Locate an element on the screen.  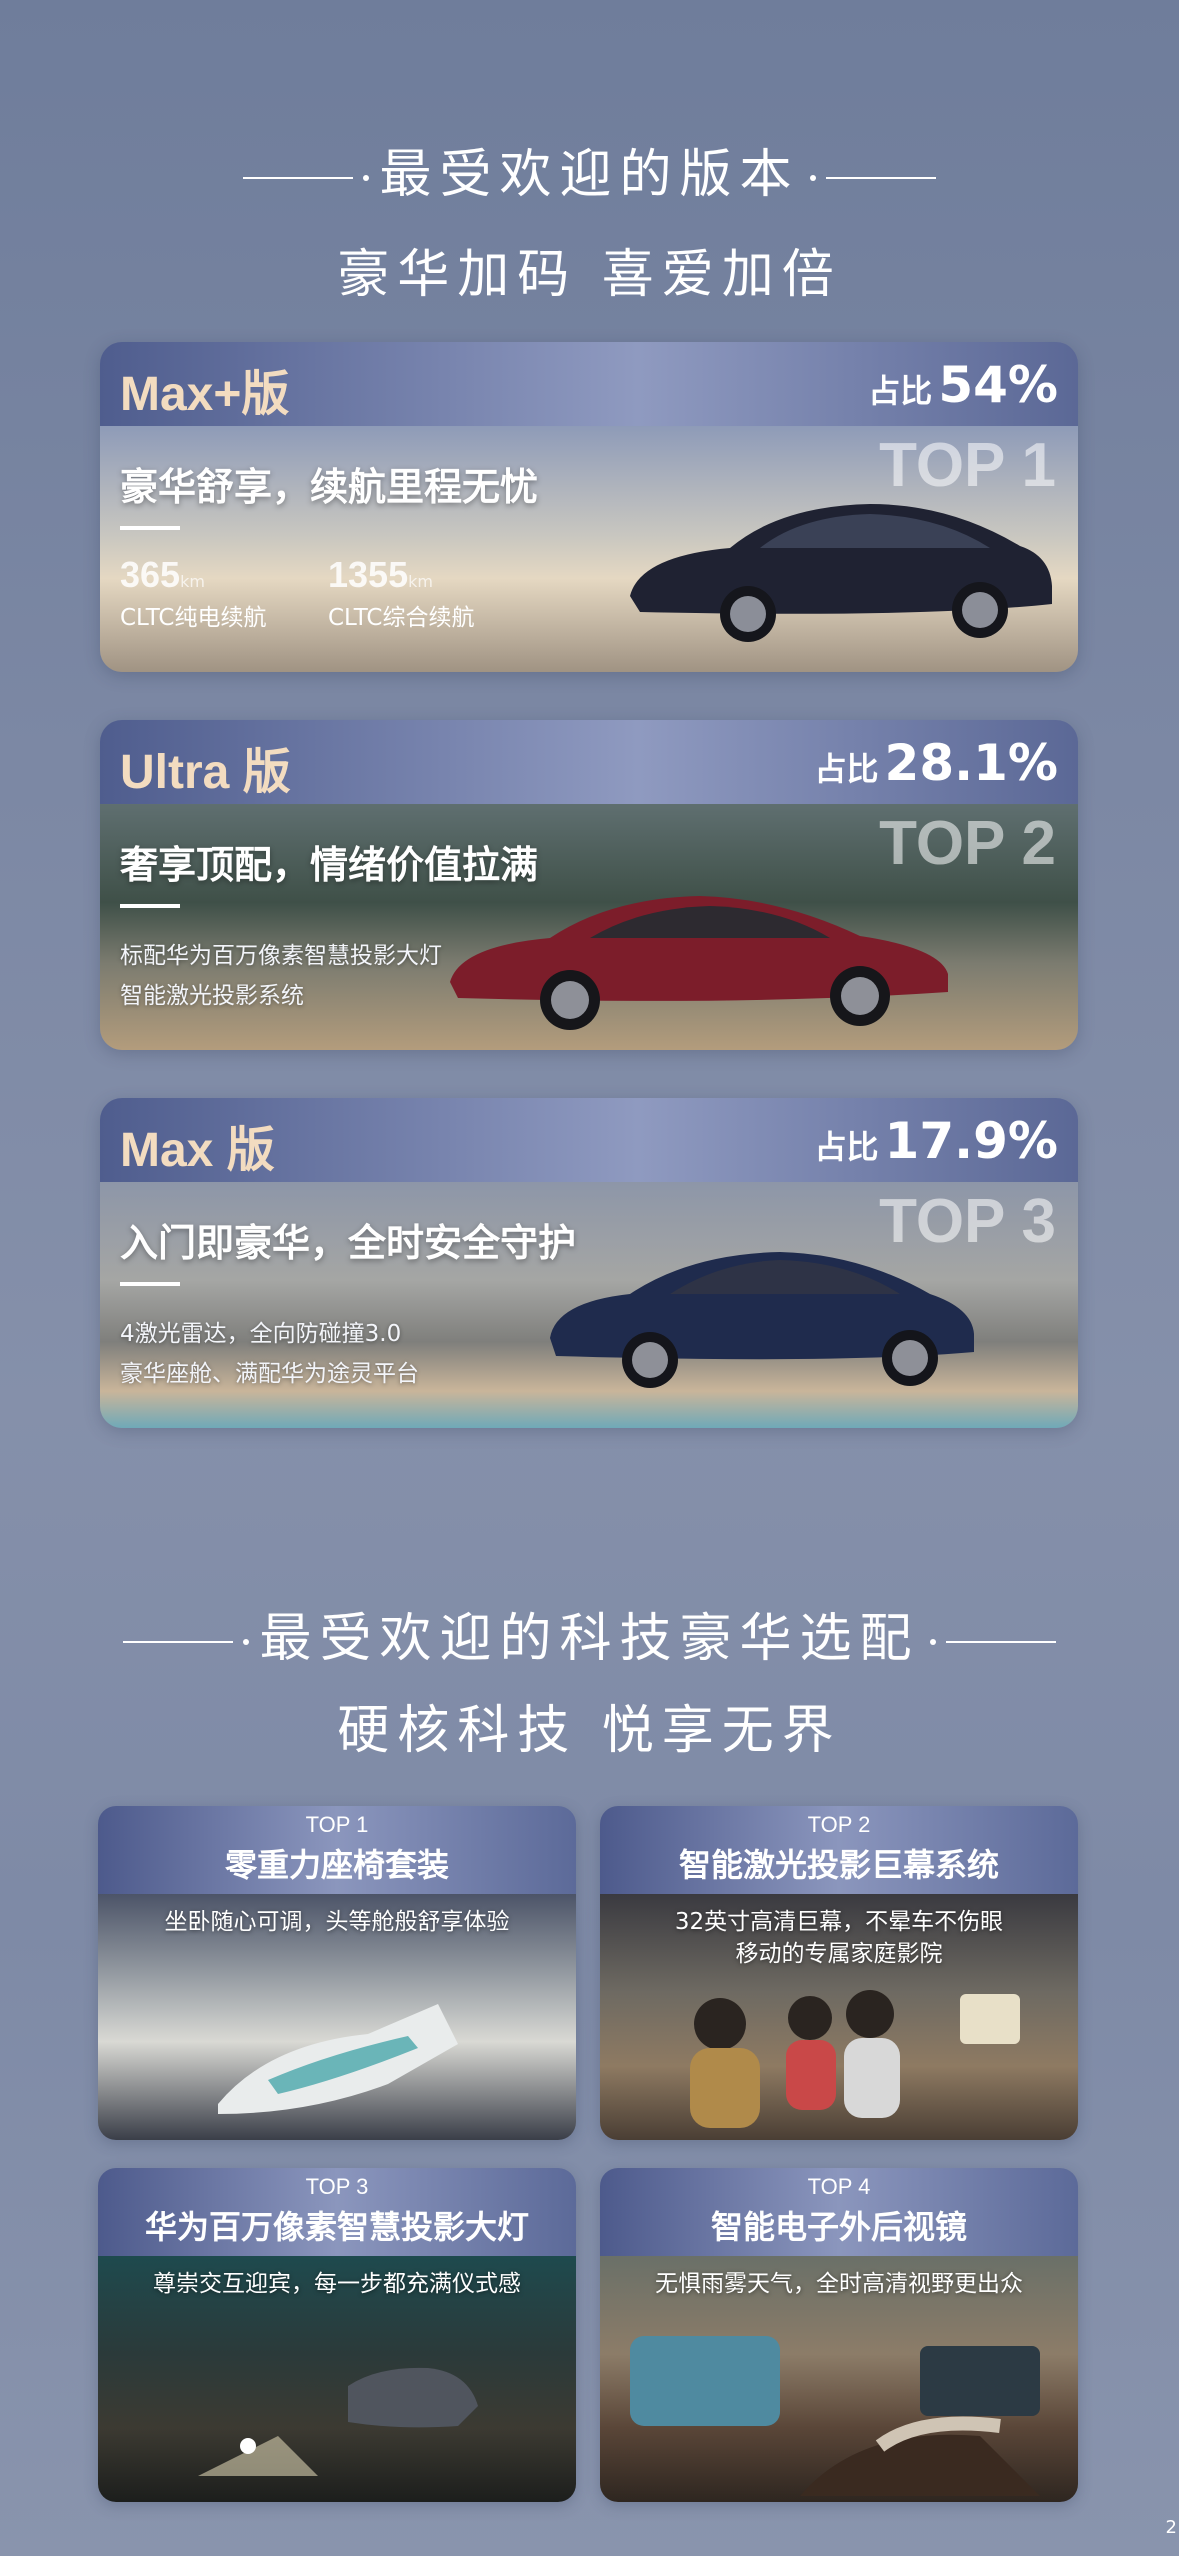
tile-image-night-welcome-scene: 尊崇交互迎宾，每一步都充满仪式感 is located at coordinates (337, 2379).